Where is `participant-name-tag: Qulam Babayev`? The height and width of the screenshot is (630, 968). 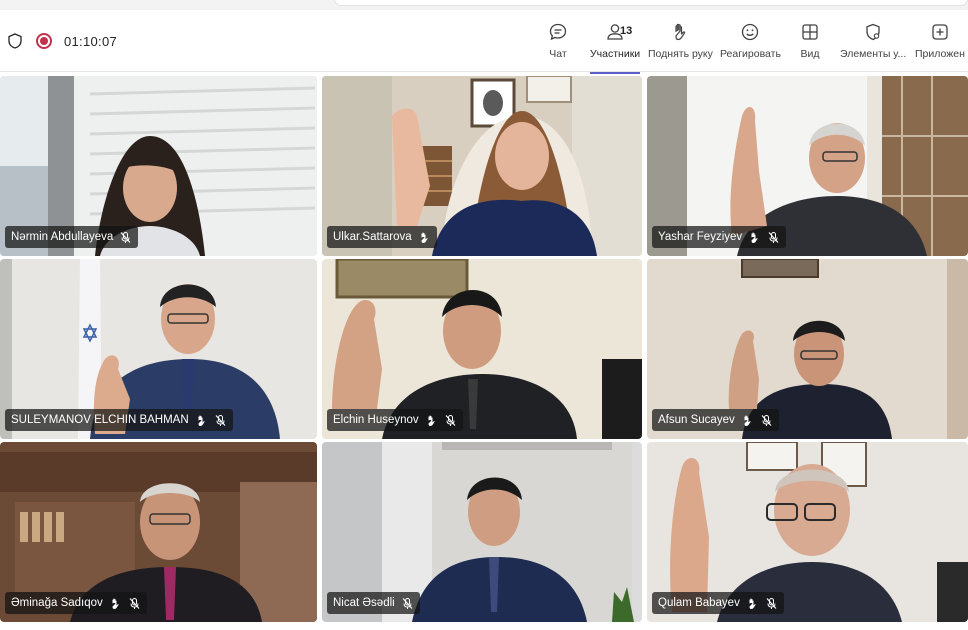 participant-name-tag: Qulam Babayev is located at coordinates (718, 603).